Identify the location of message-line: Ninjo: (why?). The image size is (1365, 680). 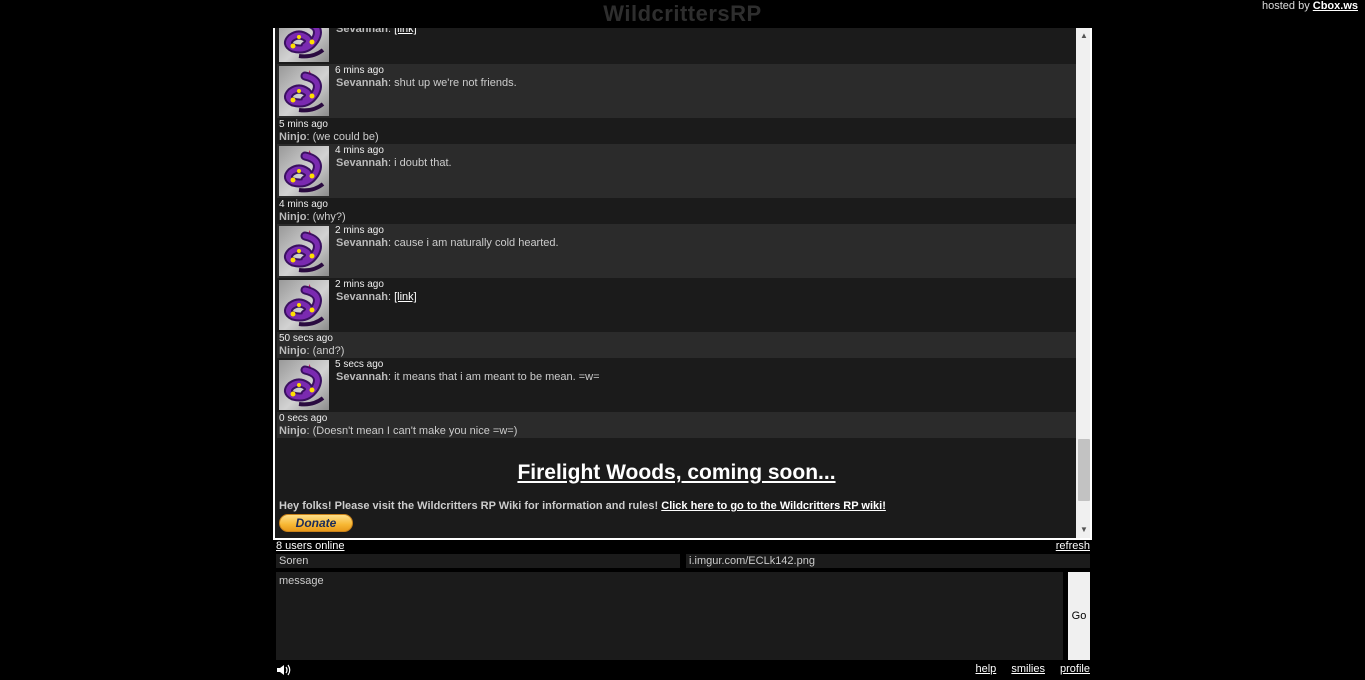
(312, 217).